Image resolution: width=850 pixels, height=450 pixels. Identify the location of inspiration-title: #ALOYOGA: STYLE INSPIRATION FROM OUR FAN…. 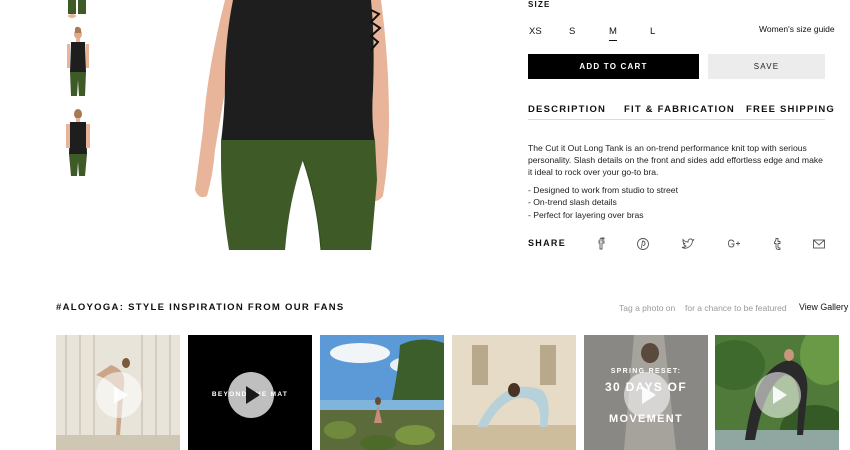
(200, 307).